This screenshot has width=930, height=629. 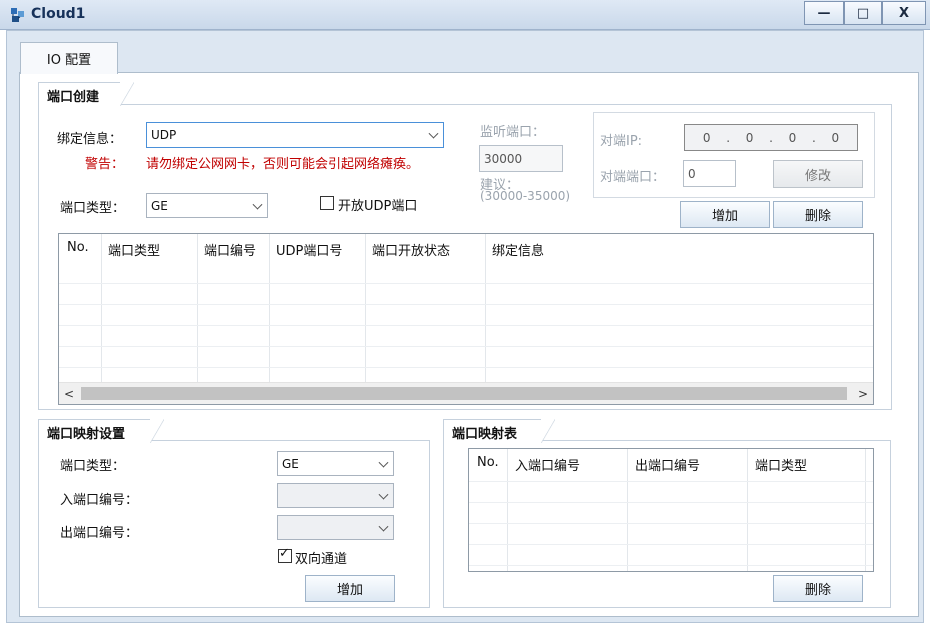 What do you see at coordinates (99, 533) in the screenshot?
I see `out-port-label: 出端口编号：` at bounding box center [99, 533].